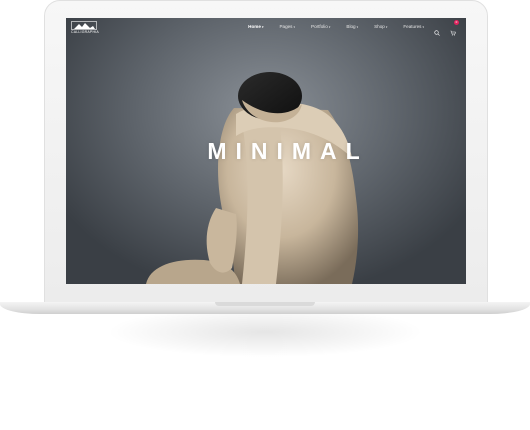  I want to click on nav-item-label: Home, so click(254, 26).